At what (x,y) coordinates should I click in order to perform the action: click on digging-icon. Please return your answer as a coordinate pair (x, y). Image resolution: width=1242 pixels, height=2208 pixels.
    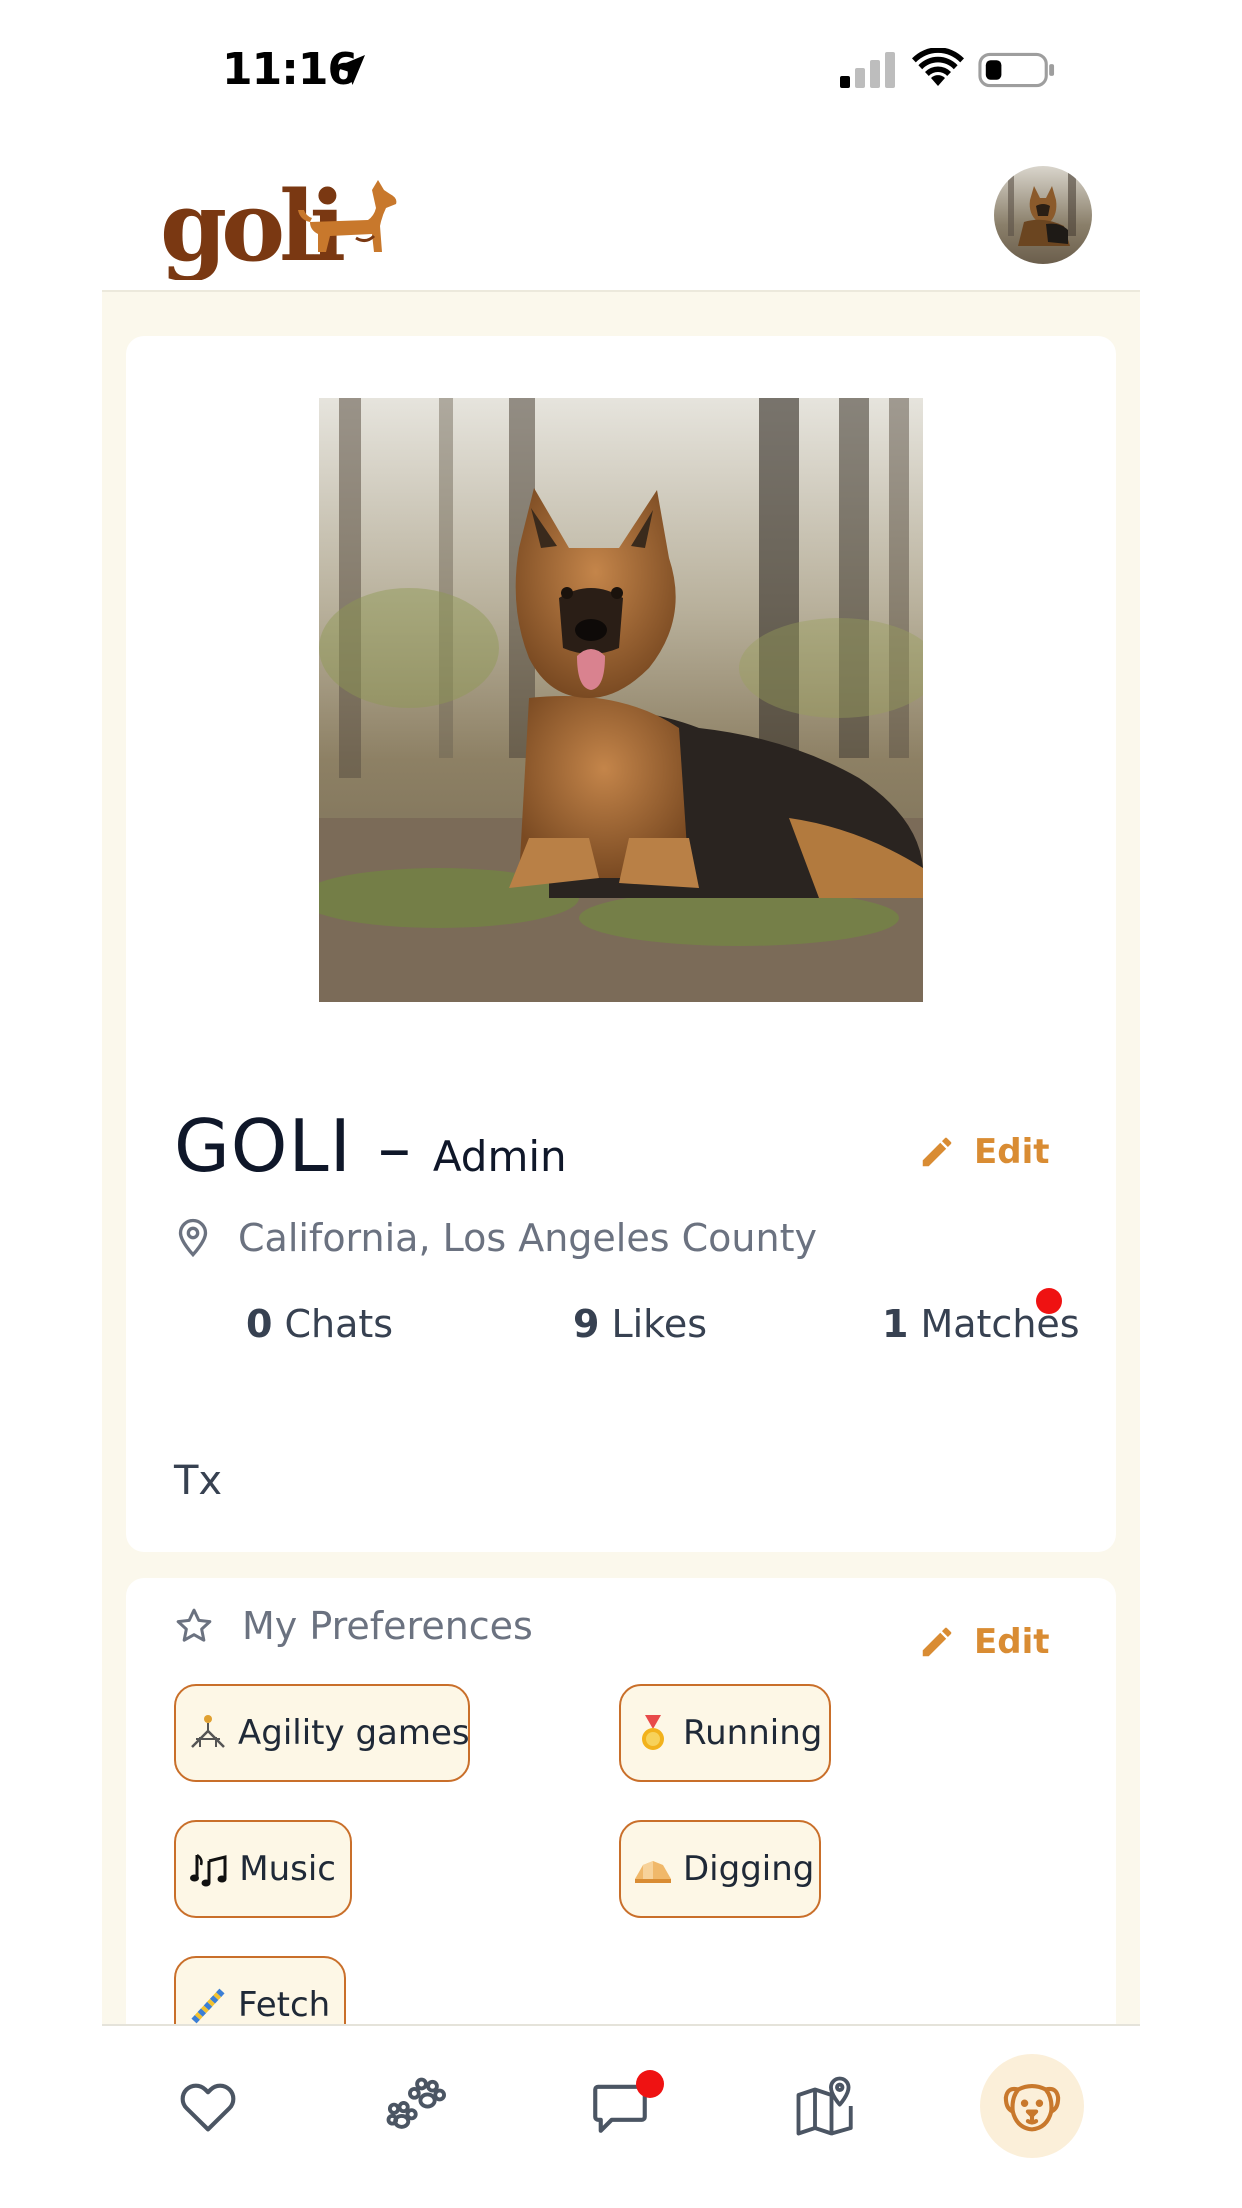
    Looking at the image, I should click on (653, 1869).